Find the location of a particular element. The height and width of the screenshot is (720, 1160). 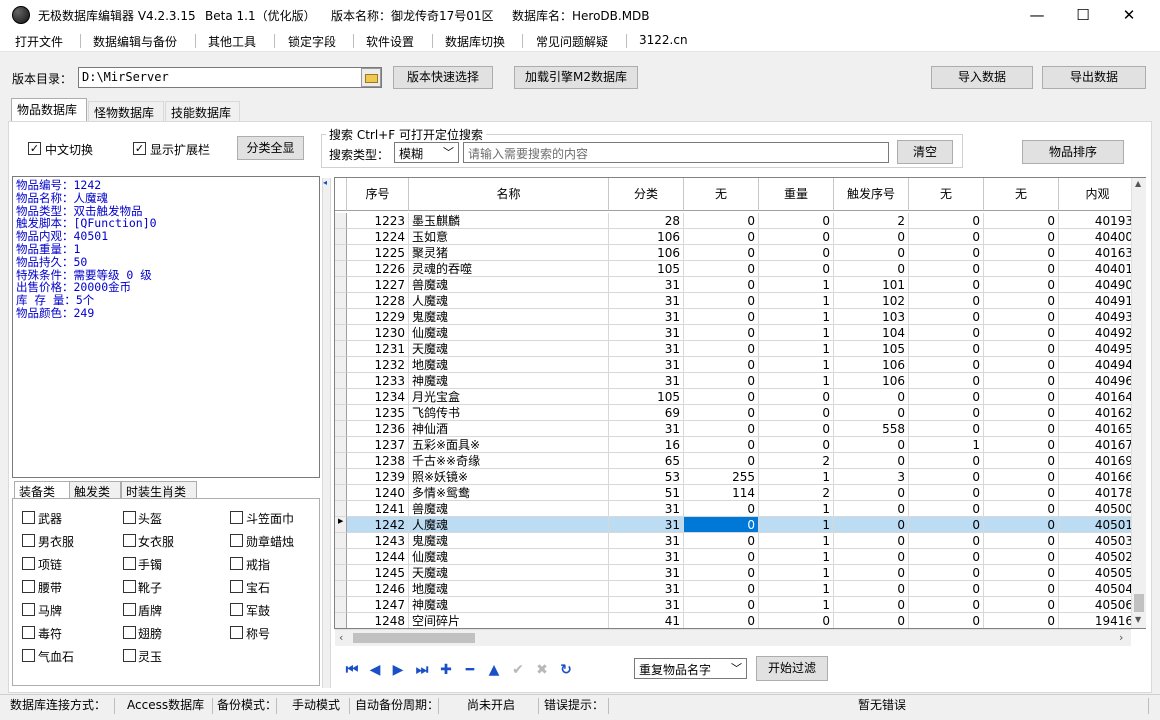

table-cell: 104 is located at coordinates (871, 333).